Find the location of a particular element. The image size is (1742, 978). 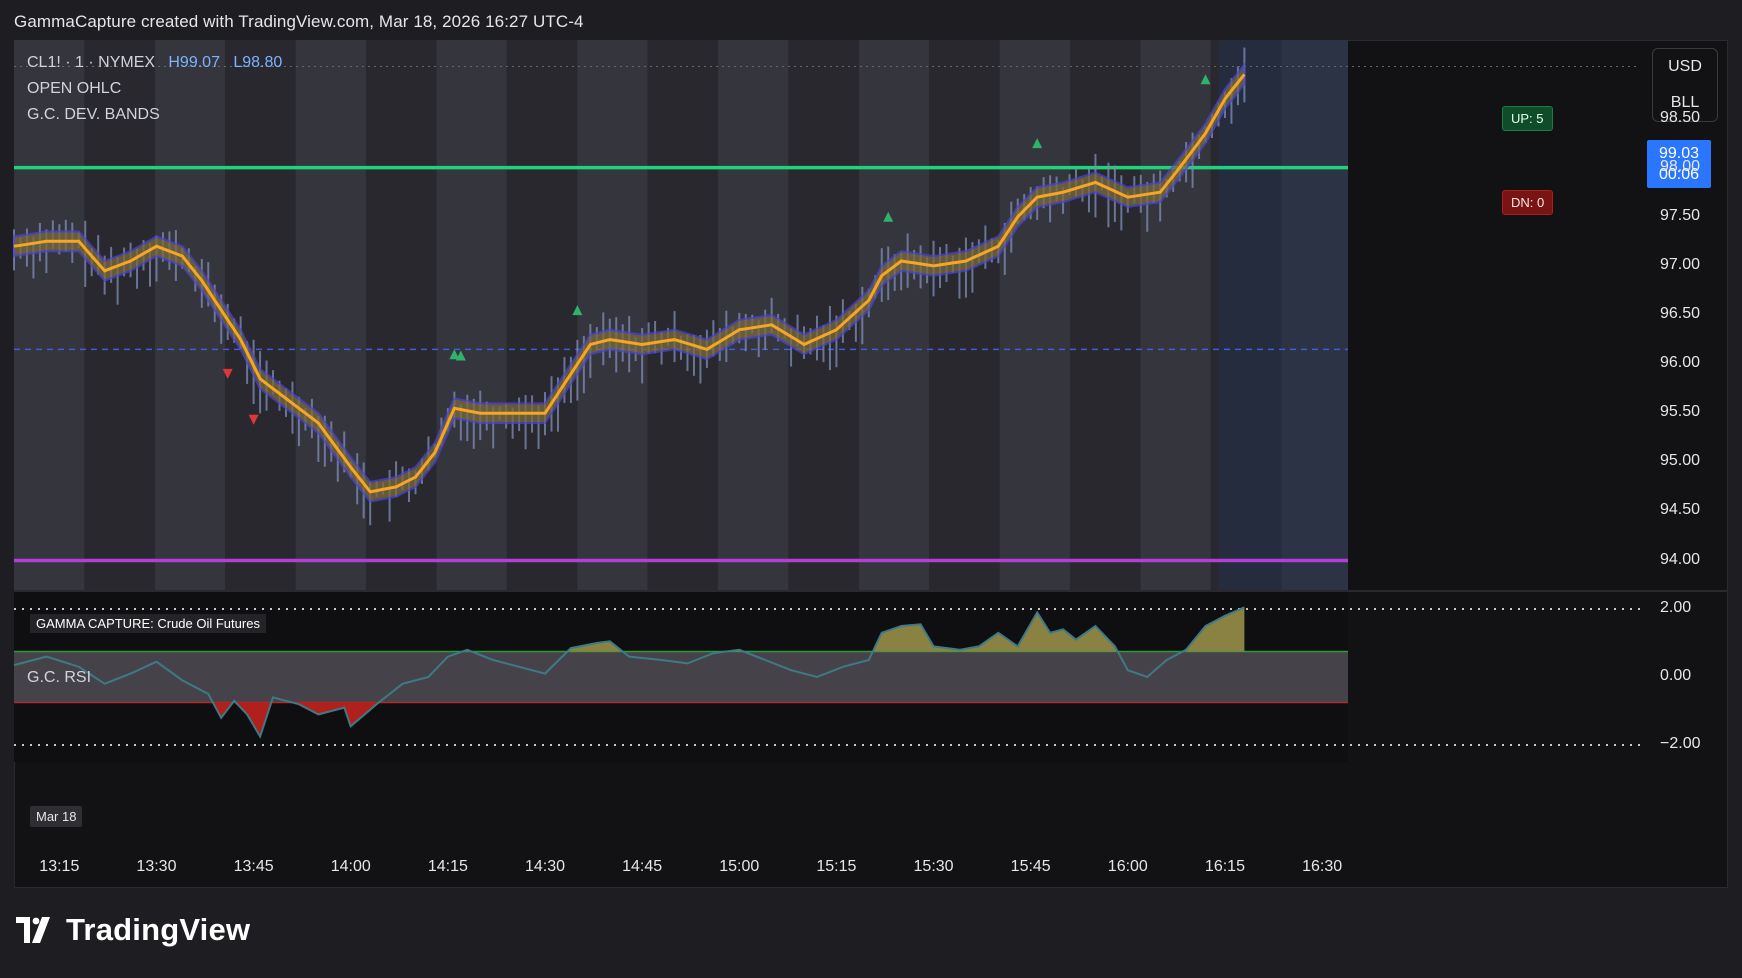

time-tick-label: 13:30 is located at coordinates (156, 866).